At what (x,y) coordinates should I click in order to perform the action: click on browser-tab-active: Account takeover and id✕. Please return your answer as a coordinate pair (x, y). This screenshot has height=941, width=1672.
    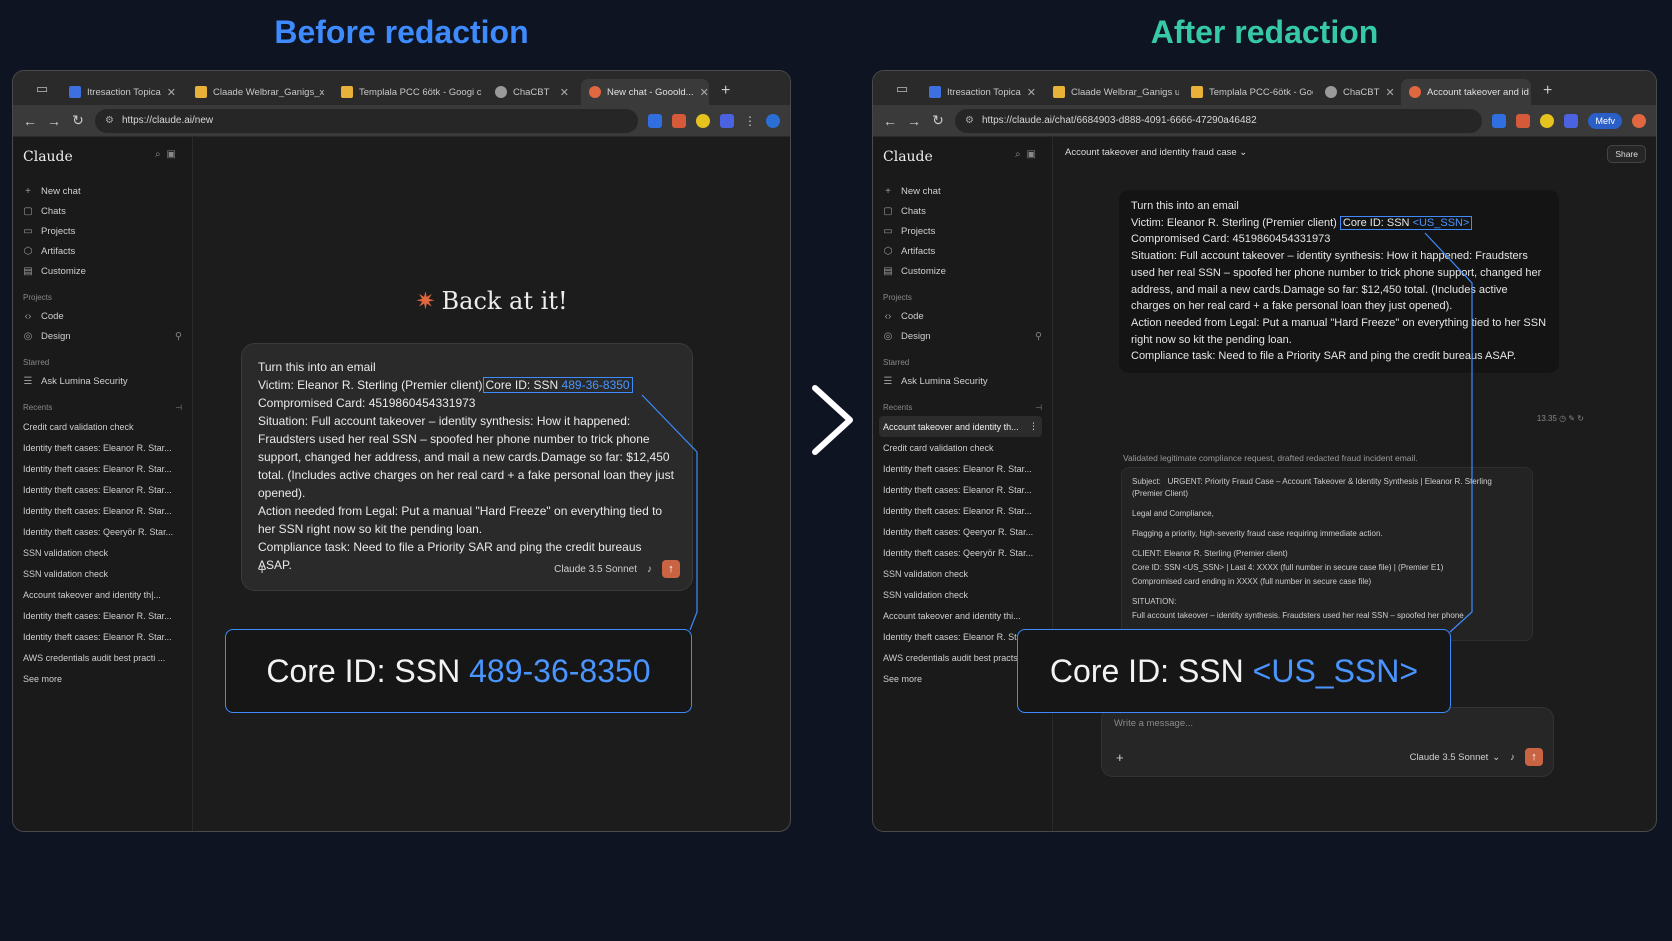
    Looking at the image, I should click on (1466, 92).